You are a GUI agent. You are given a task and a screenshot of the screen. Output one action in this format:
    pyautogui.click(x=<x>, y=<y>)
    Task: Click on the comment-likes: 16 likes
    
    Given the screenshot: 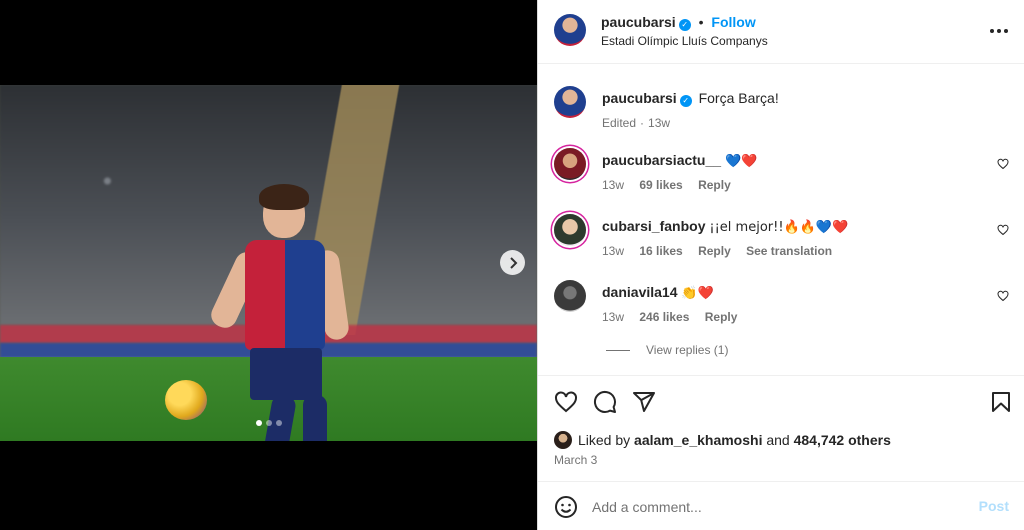 What is the action you would take?
    pyautogui.click(x=660, y=251)
    